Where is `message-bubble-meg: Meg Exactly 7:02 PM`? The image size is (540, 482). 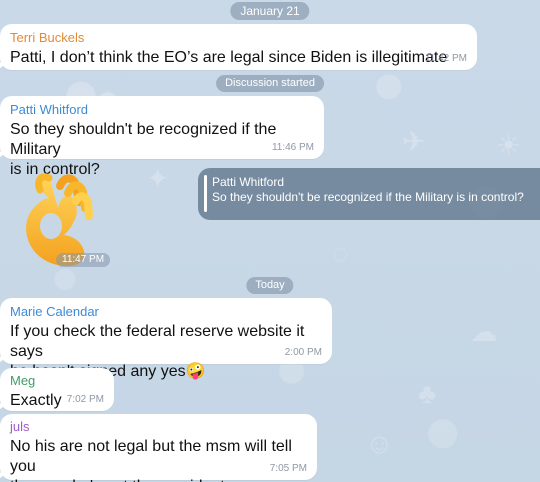
message-bubble-meg: Meg Exactly 7:02 PM is located at coordinates (57, 389).